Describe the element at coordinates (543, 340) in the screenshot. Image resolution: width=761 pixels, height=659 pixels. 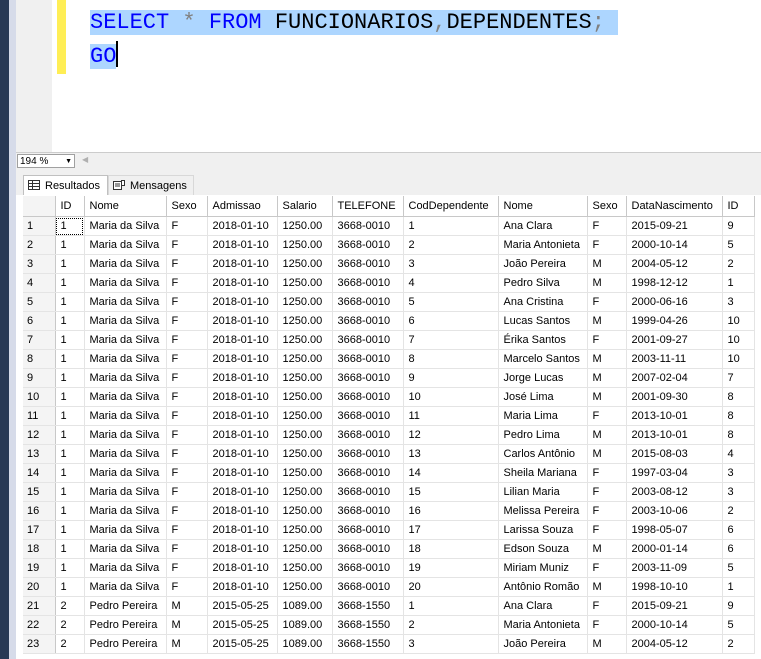
I see `table-cell: Érika Santos` at that location.